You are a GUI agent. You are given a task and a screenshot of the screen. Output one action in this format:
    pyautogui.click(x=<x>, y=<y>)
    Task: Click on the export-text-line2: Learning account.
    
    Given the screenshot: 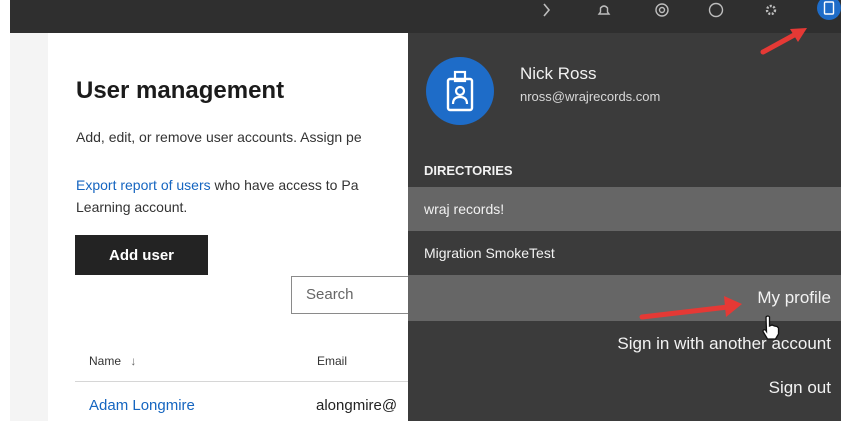 What is the action you would take?
    pyautogui.click(x=132, y=207)
    